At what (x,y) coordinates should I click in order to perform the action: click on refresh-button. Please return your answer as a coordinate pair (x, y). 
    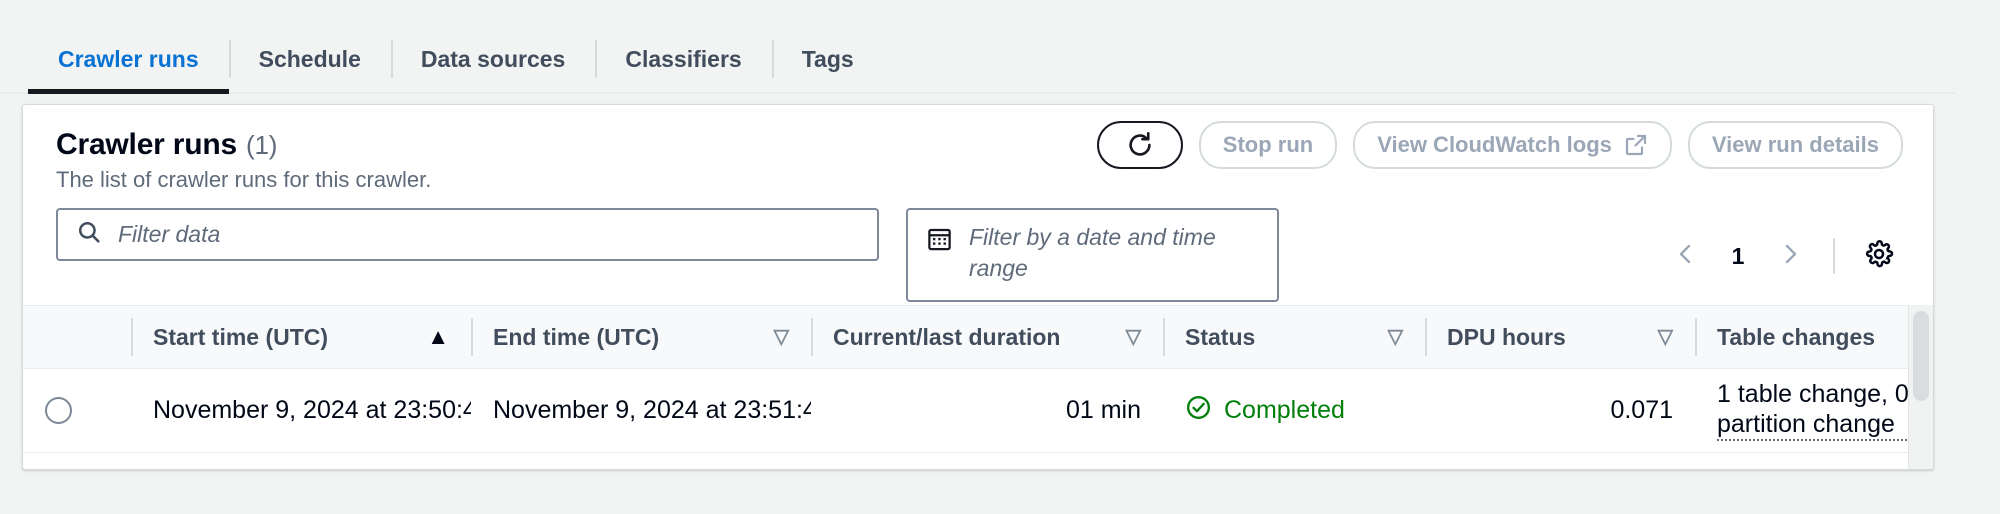
    Looking at the image, I should click on (1139, 145).